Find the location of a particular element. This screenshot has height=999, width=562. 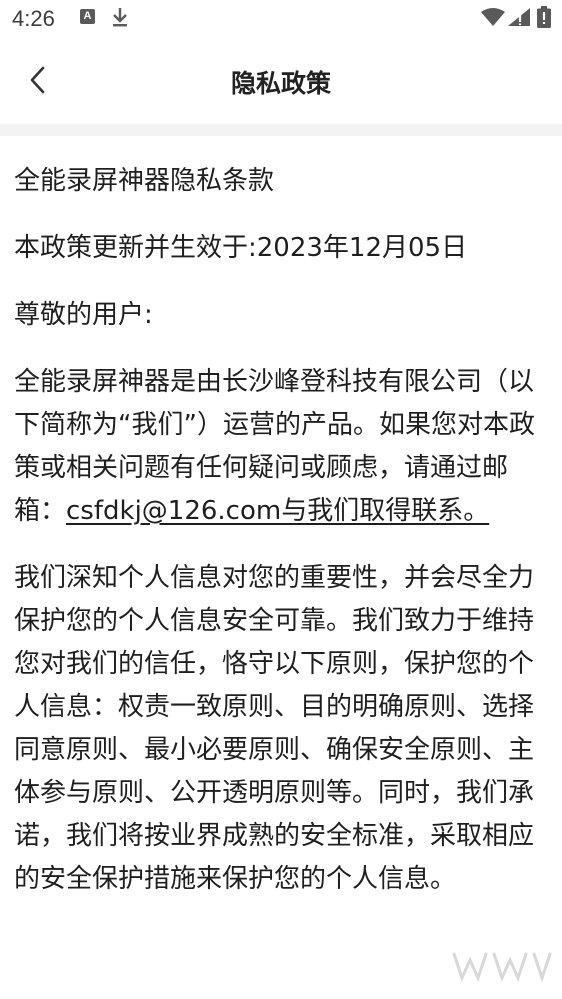

status-time: 4:26 is located at coordinates (33, 18).